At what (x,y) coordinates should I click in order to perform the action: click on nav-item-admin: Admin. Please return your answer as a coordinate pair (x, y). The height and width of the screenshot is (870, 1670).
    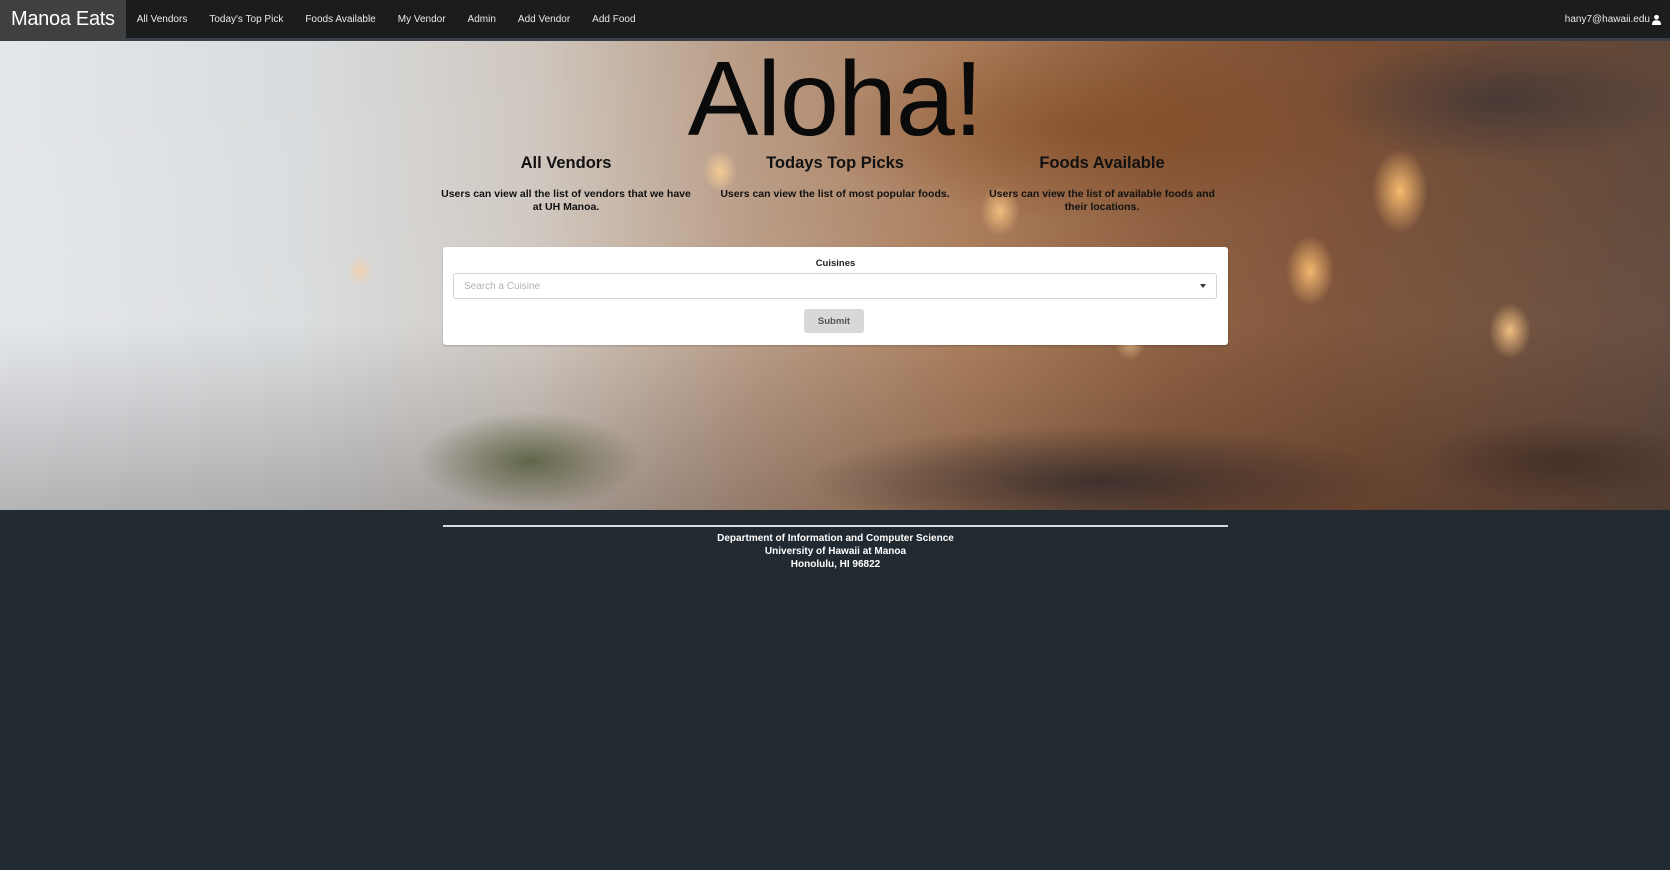
    Looking at the image, I should click on (482, 19).